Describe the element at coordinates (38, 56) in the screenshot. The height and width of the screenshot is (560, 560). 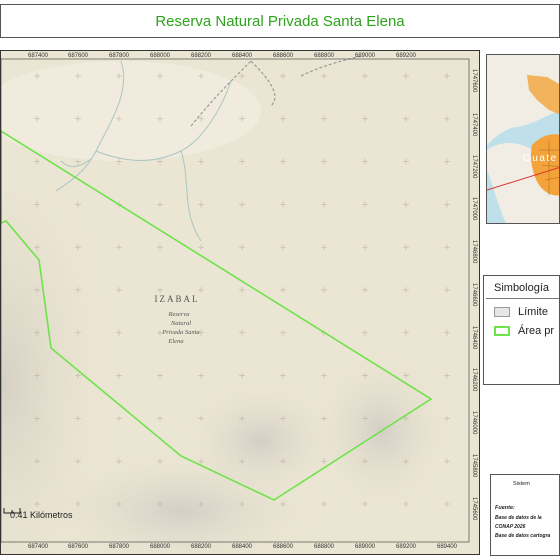
I see `x-tick-top: 687400` at that location.